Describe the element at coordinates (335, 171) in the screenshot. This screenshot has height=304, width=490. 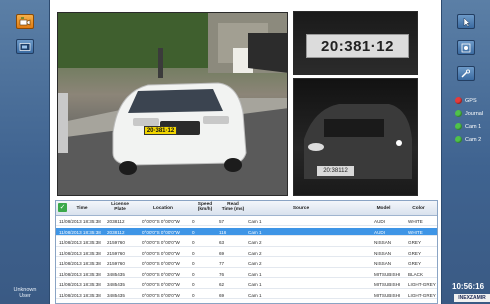
I see `night-license-plate: 20:38112` at that location.